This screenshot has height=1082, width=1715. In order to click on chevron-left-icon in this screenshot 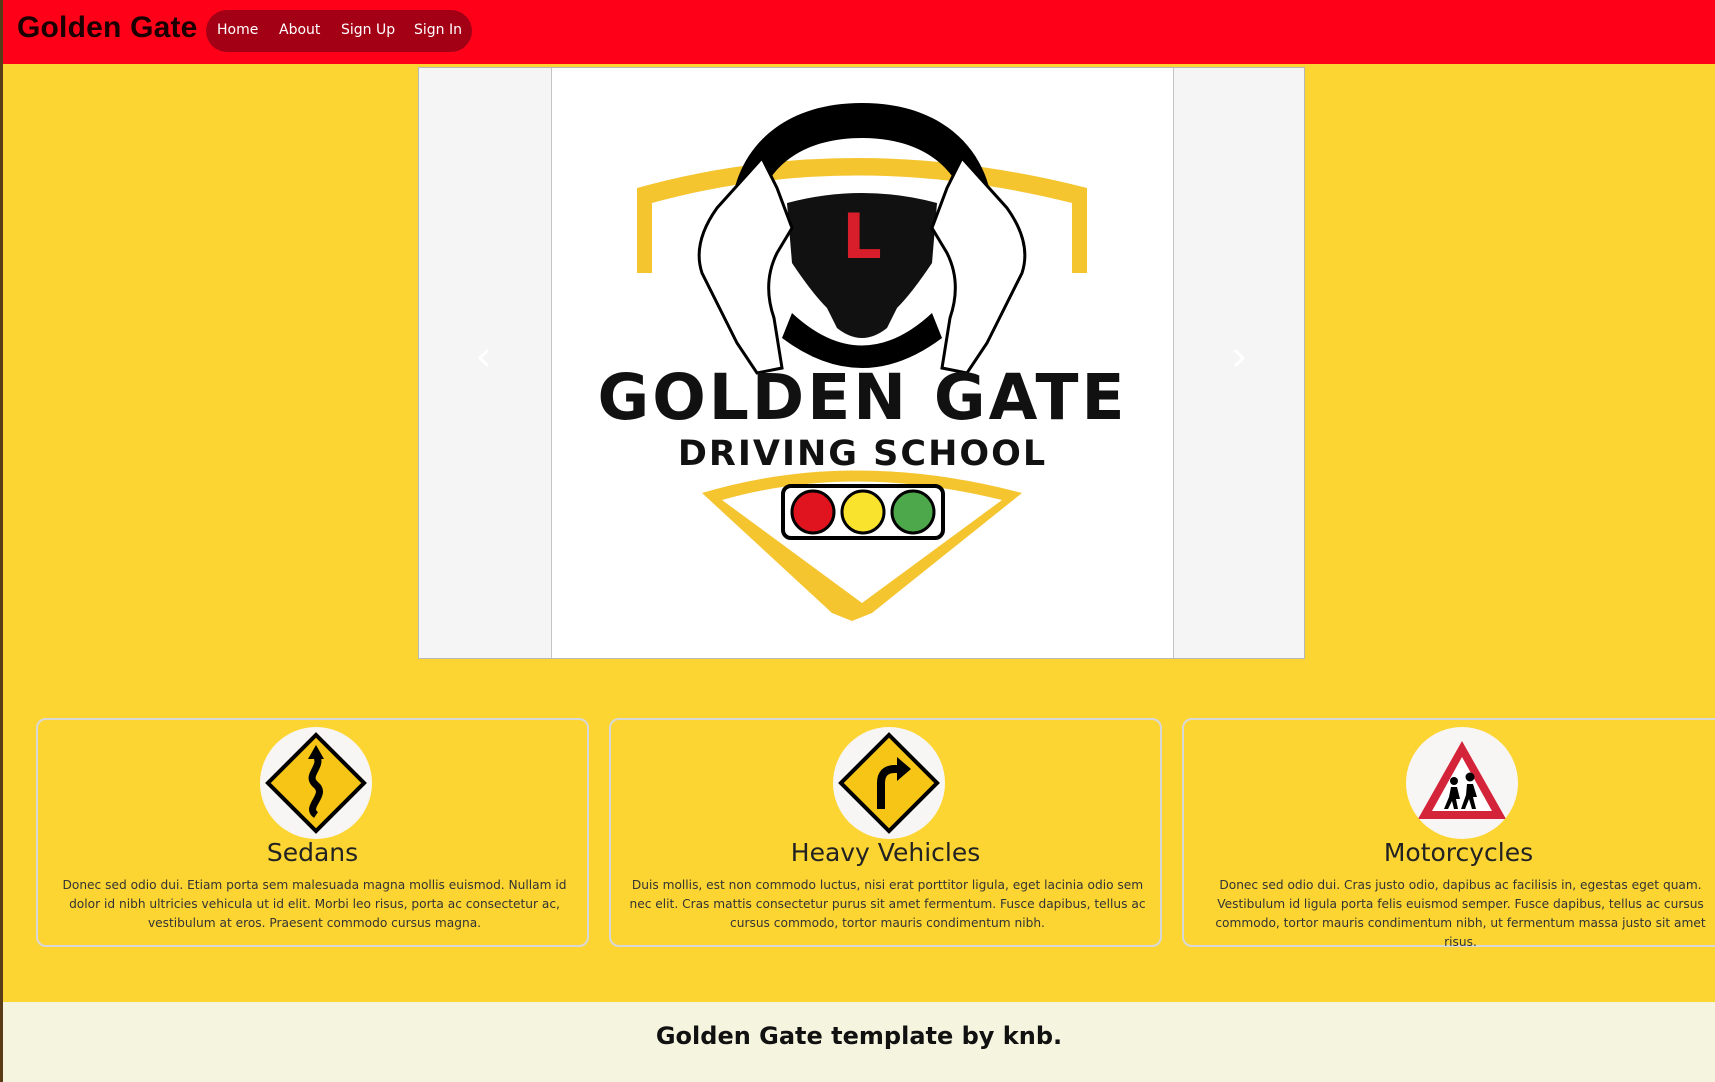, I will do `click(483, 358)`.